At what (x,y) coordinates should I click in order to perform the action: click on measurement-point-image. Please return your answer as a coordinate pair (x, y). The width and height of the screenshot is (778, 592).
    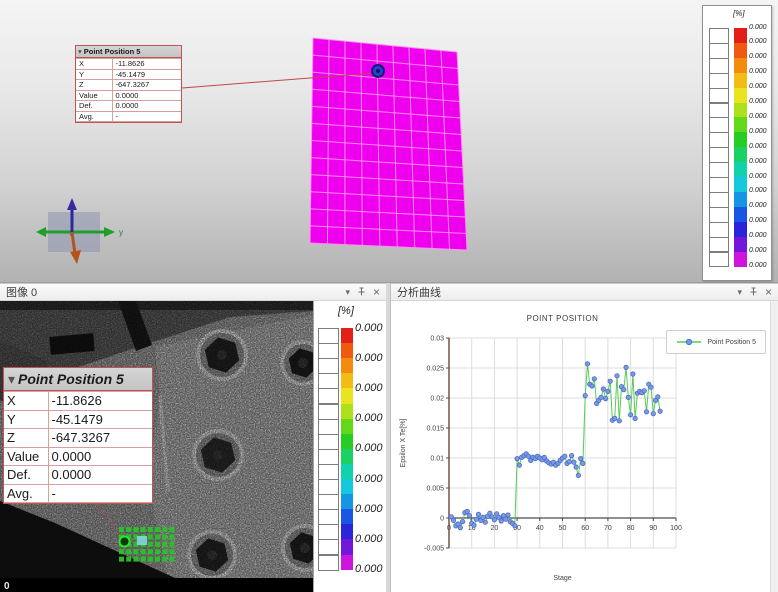
    Looking at the image, I should click on (124, 541).